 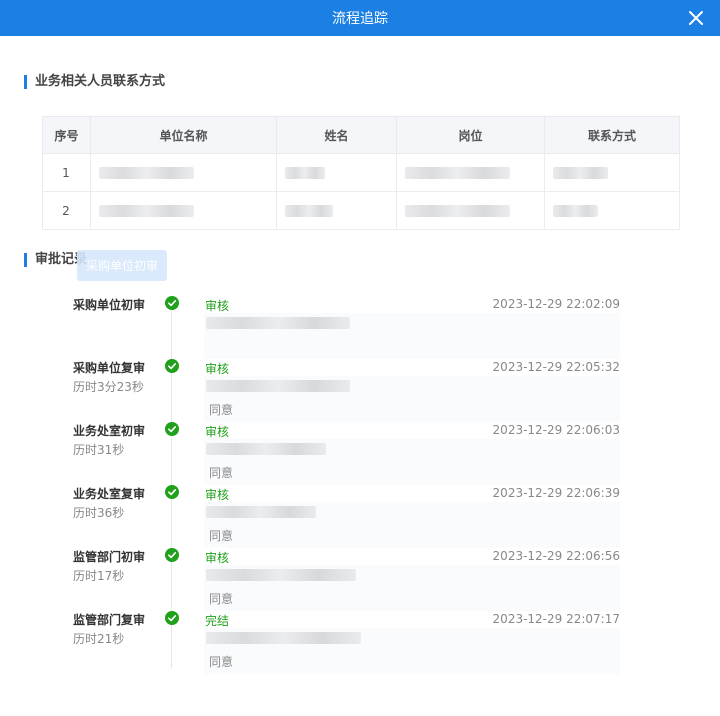 I want to click on col-index-header: 序号, so click(x=66, y=135).